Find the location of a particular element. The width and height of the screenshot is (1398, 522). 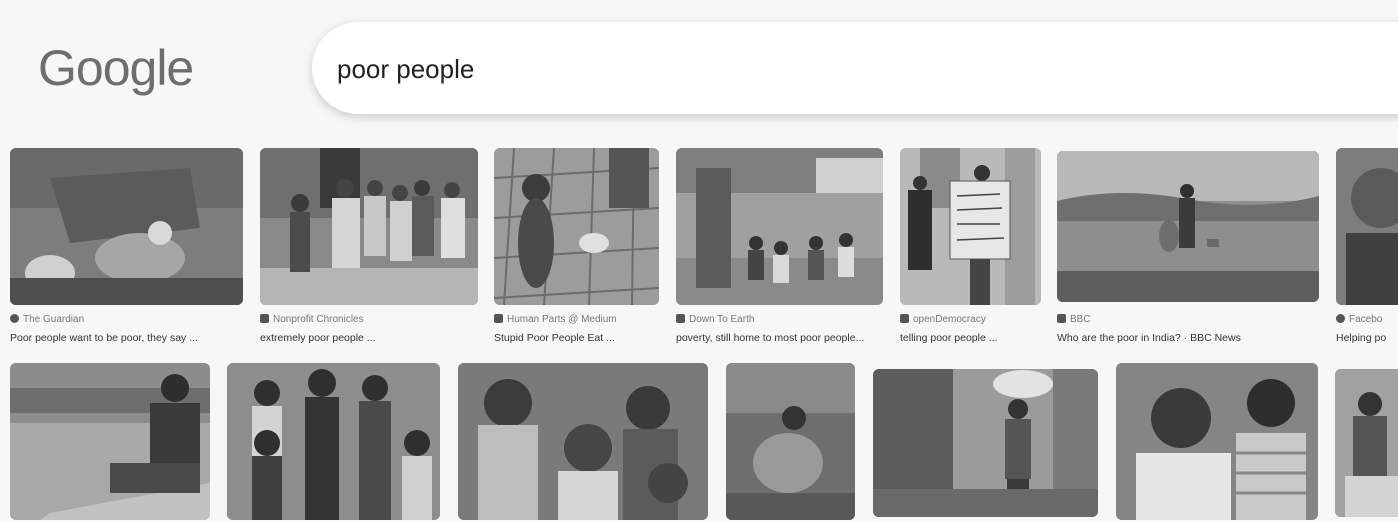

result-source: Down To Earth is located at coordinates (779, 319).